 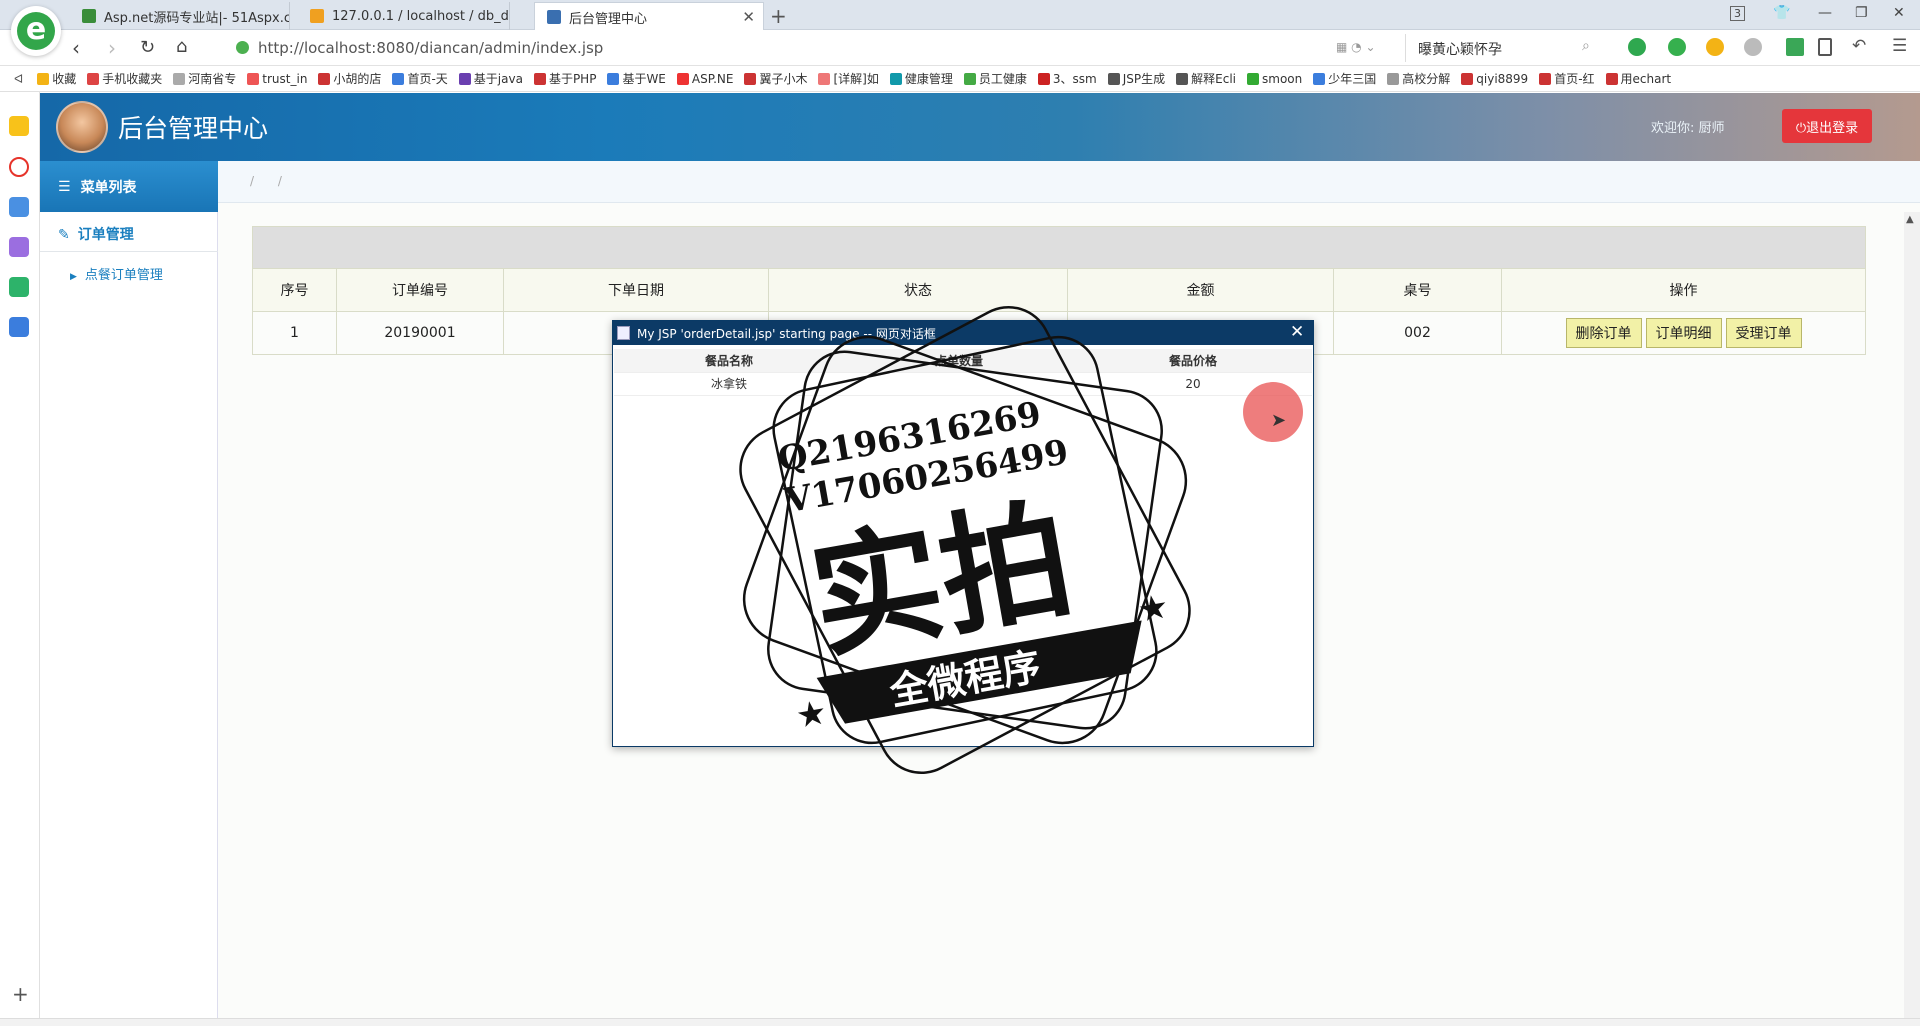 What do you see at coordinates (19, 126) in the screenshot?
I see `favorites-icon` at bounding box center [19, 126].